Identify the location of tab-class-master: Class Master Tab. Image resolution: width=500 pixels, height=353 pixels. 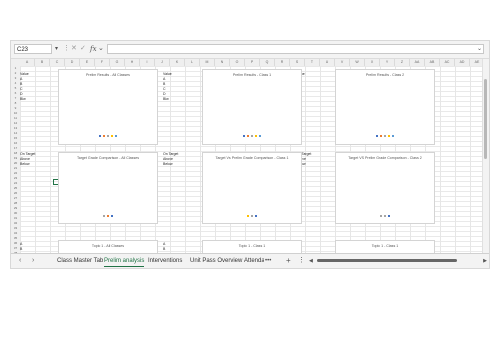
(80, 261).